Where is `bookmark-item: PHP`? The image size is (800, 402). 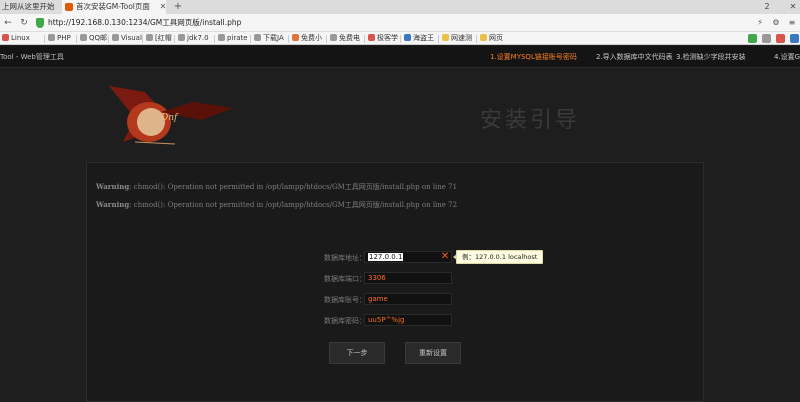 bookmark-item: PHP is located at coordinates (59, 38).